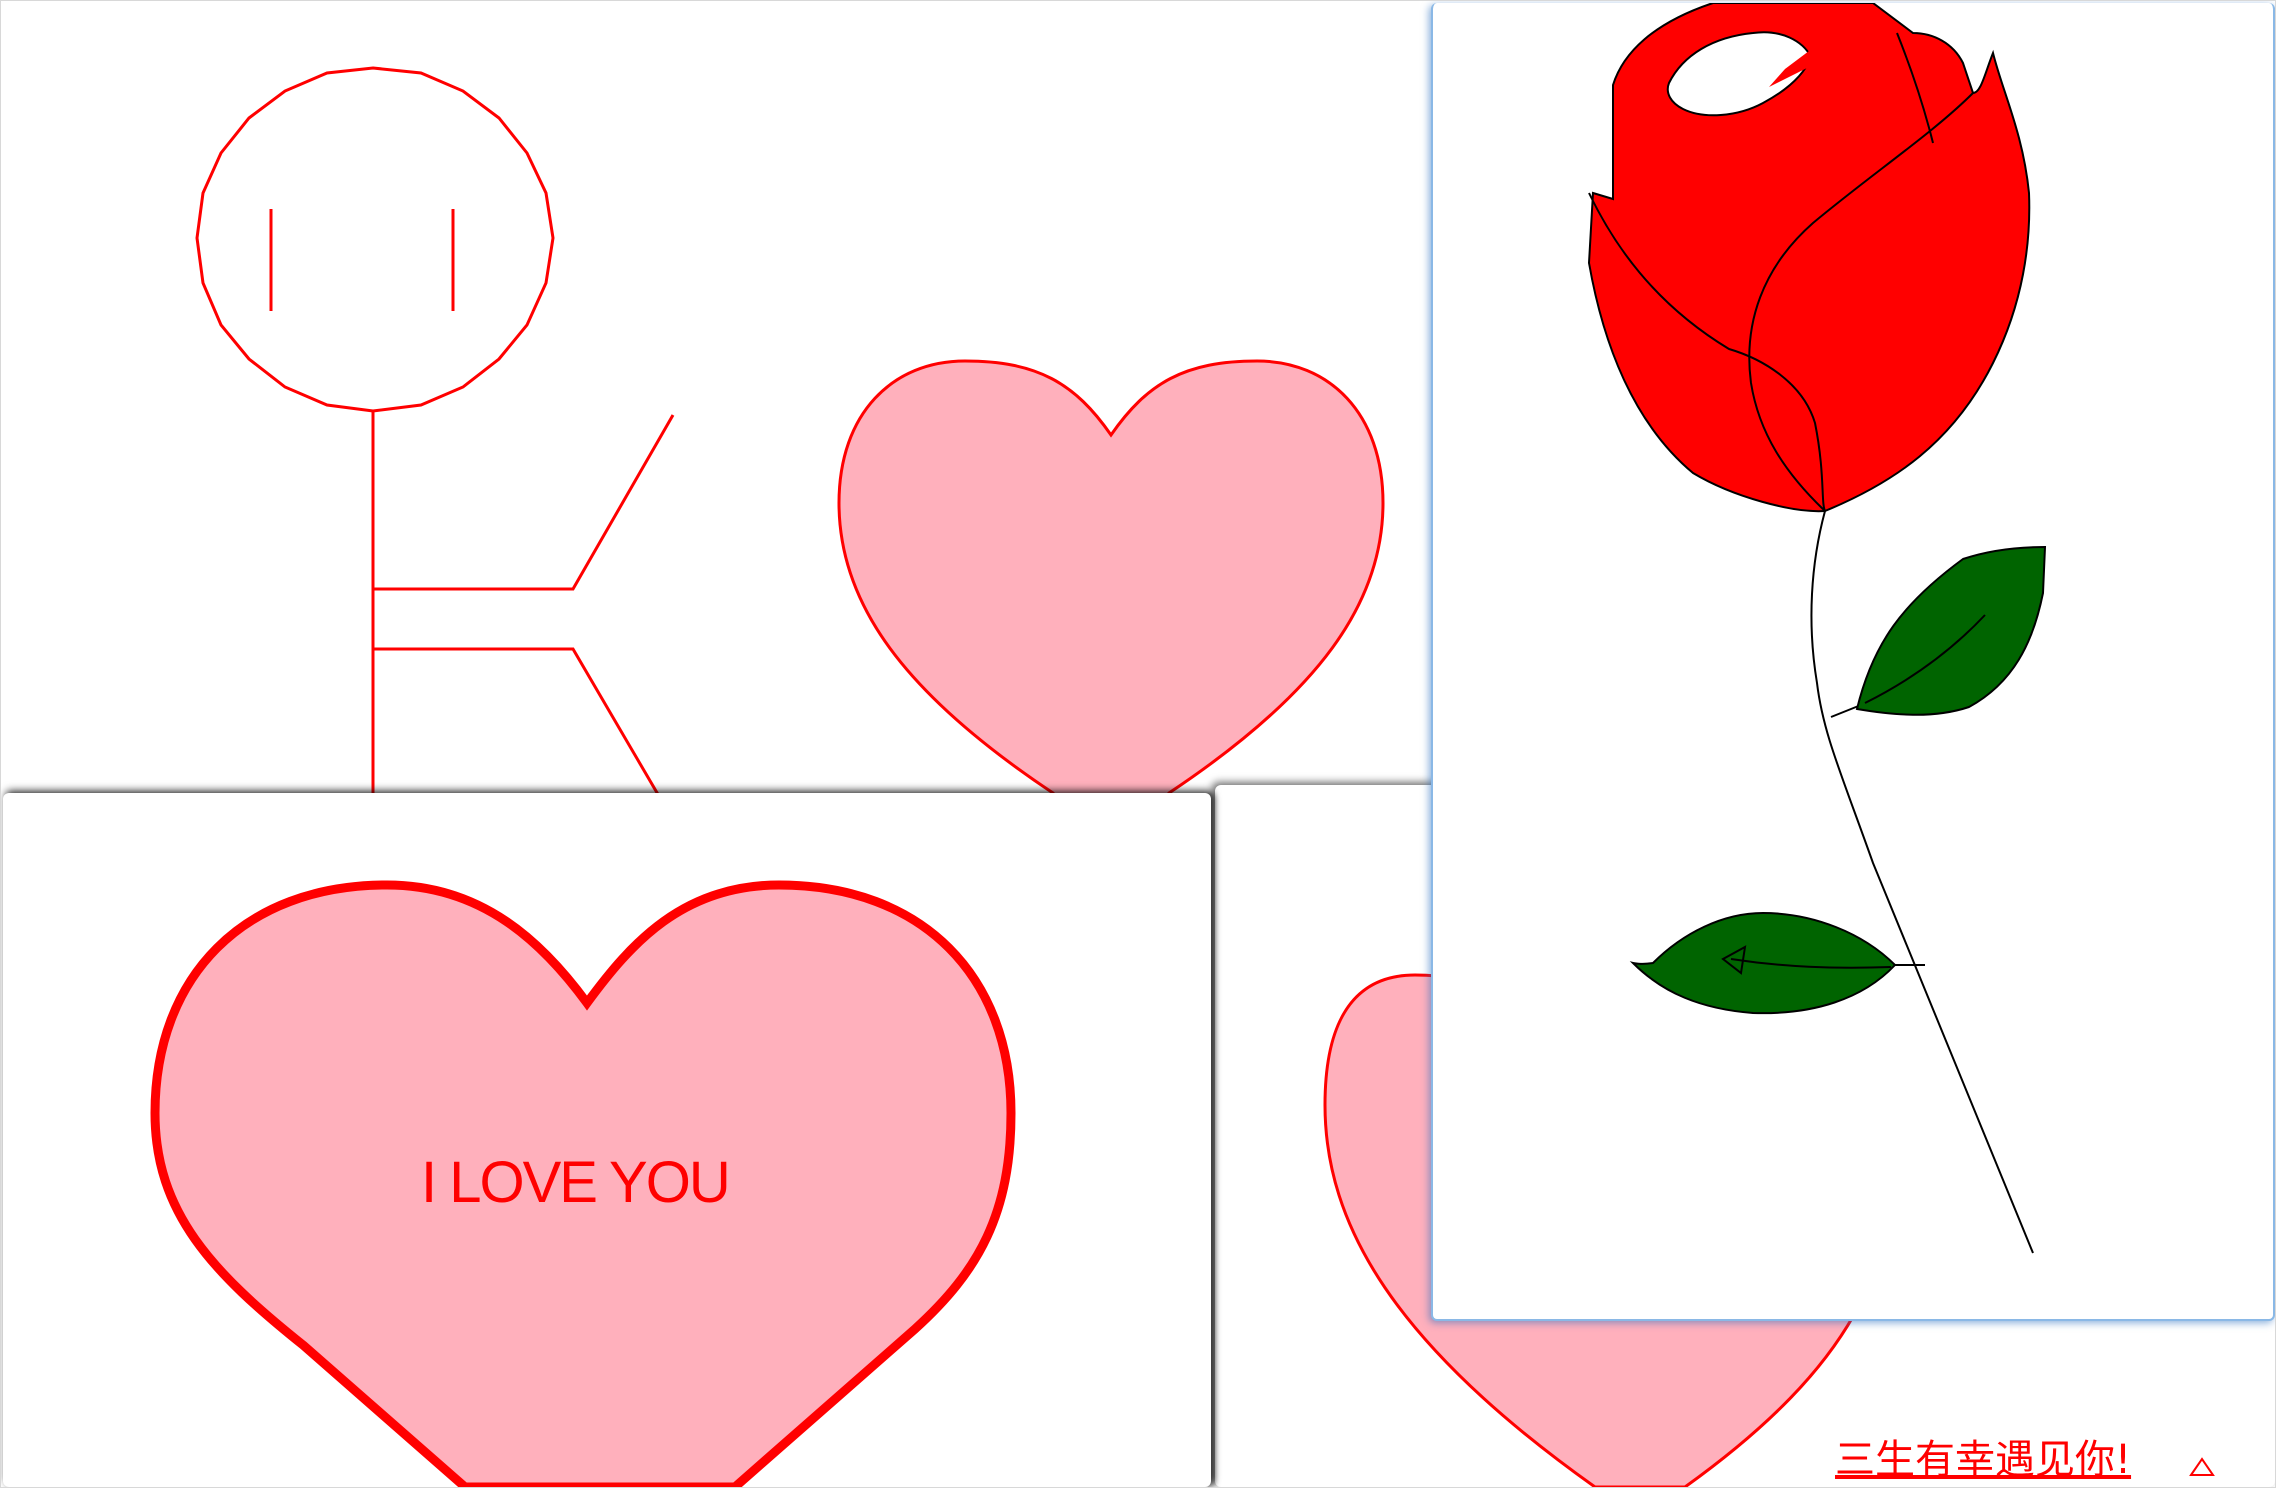 This screenshot has width=2276, height=1488. Describe the element at coordinates (519, 725) in the screenshot. I see `stickman-lower-arm` at that location.